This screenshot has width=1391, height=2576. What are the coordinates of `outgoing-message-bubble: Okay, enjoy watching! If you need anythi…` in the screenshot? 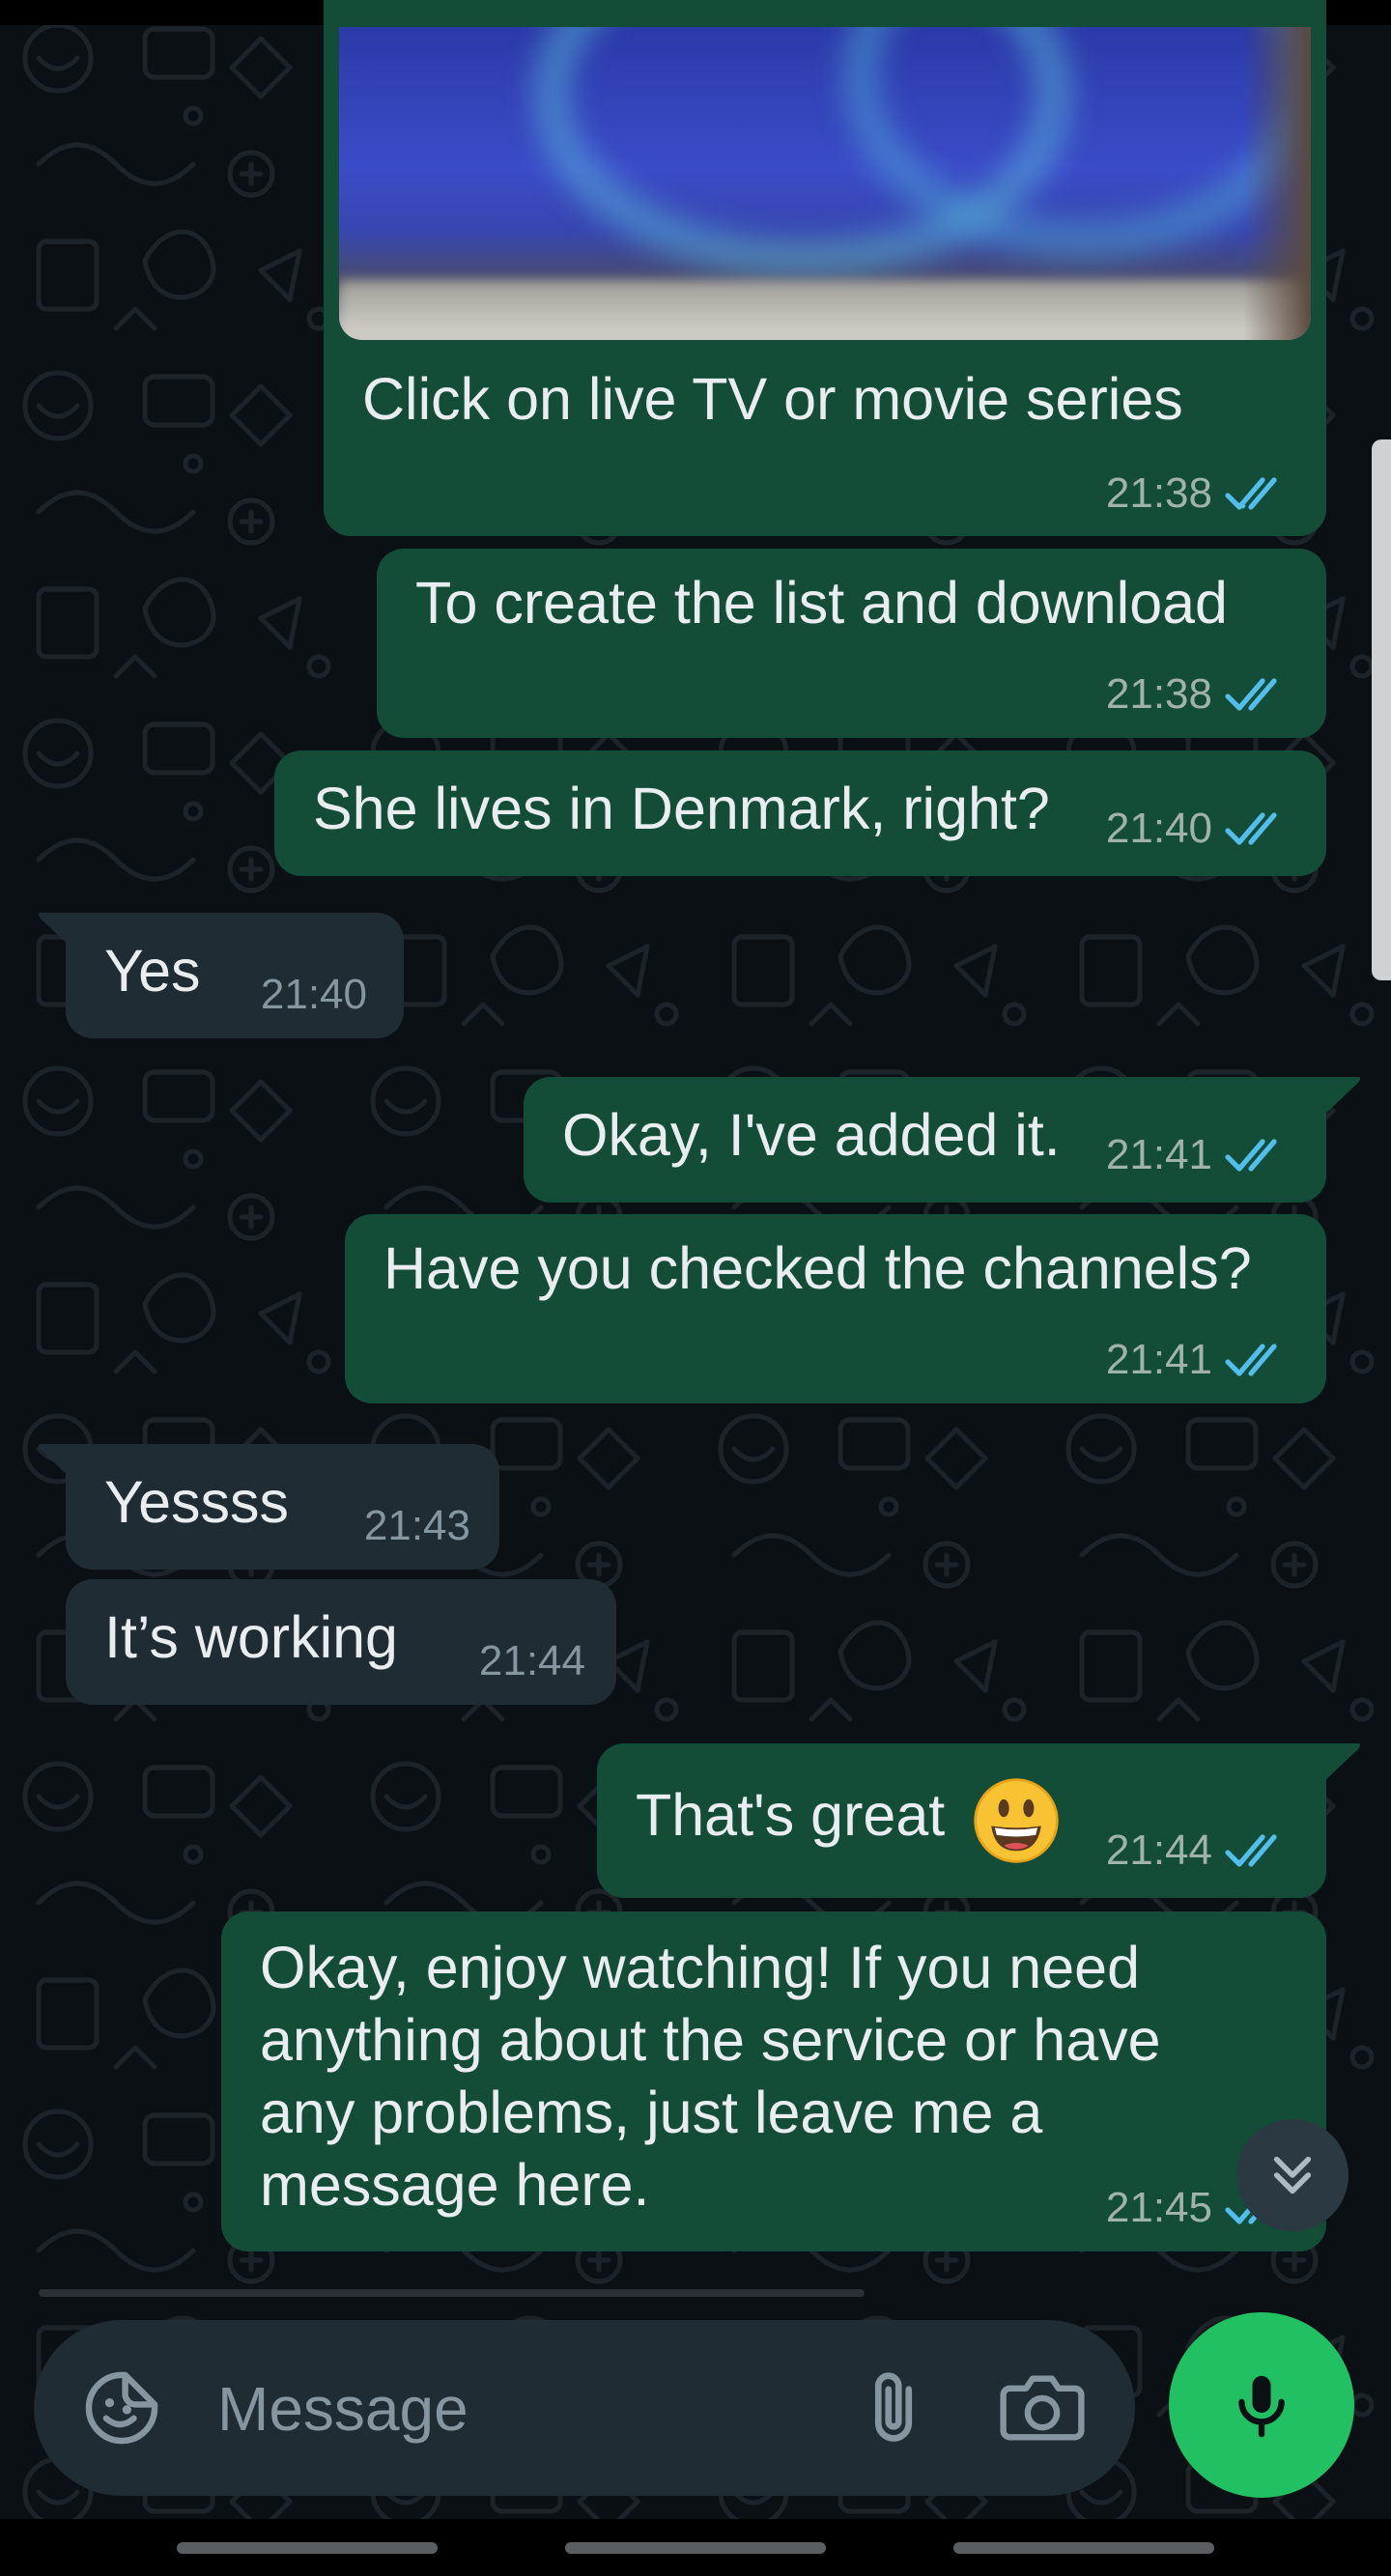 It's located at (774, 2081).